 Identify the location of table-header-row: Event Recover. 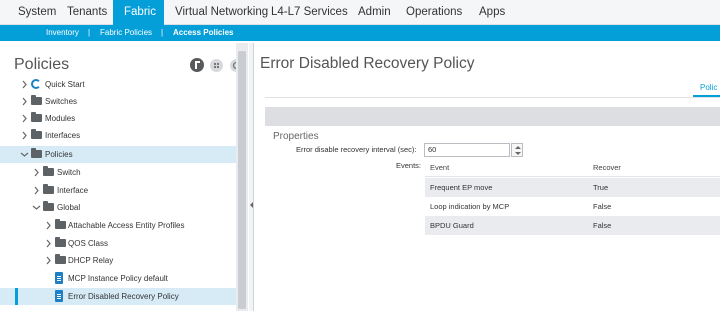
(572, 167).